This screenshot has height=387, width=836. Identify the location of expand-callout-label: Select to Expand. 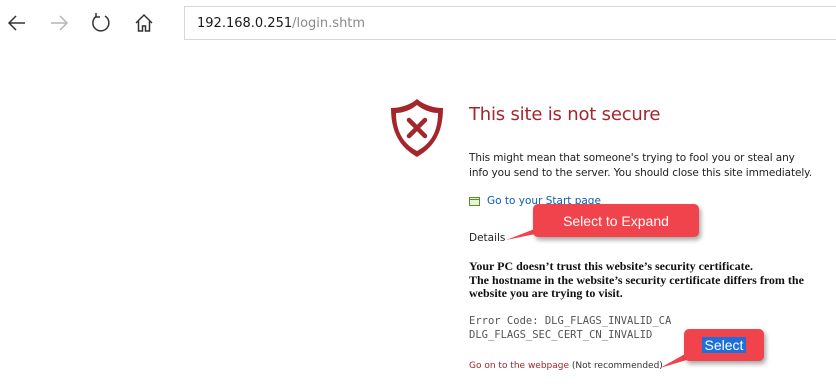
(616, 220).